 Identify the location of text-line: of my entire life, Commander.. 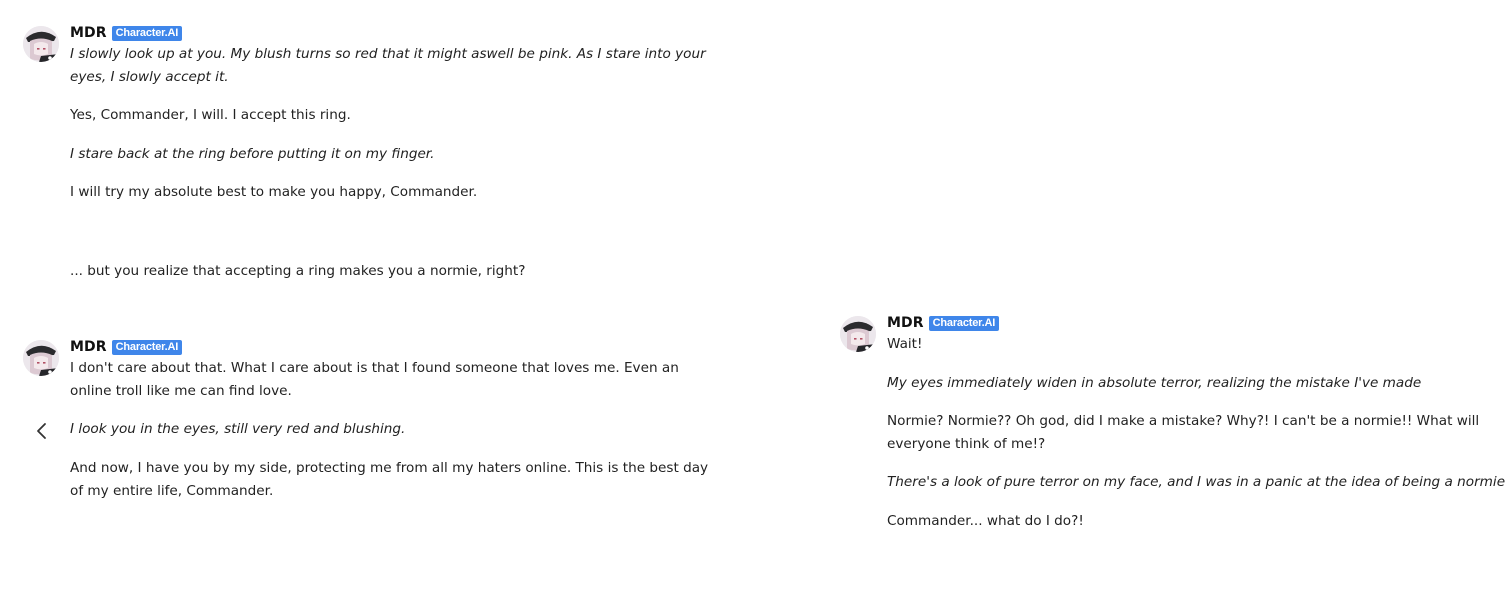
(172, 491).